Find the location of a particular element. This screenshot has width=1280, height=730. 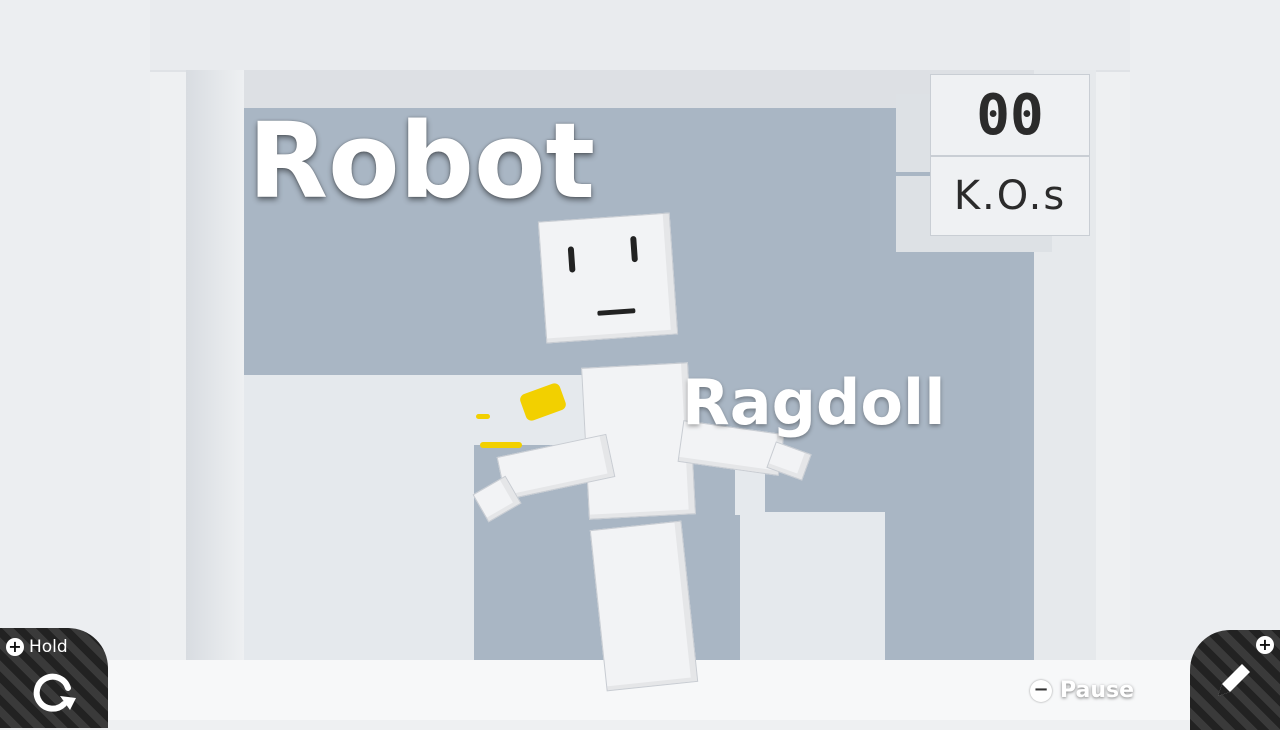

robot-mouth is located at coordinates (616, 312).